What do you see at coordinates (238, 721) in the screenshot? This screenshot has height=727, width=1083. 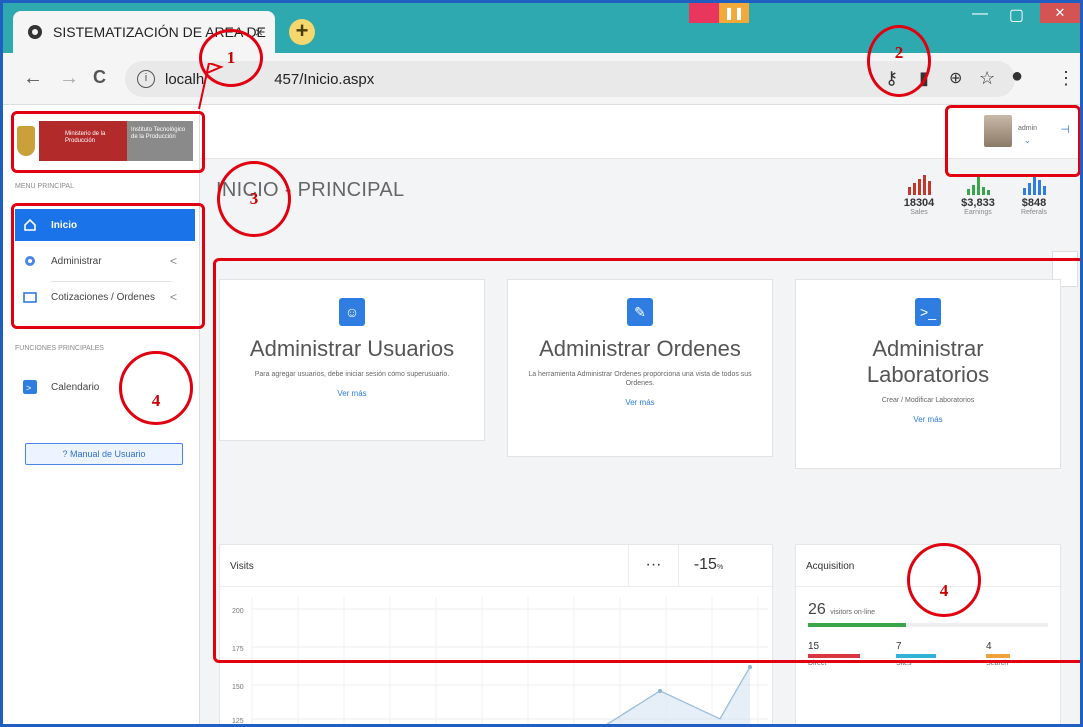 I see `y-tick-label: 125` at bounding box center [238, 721].